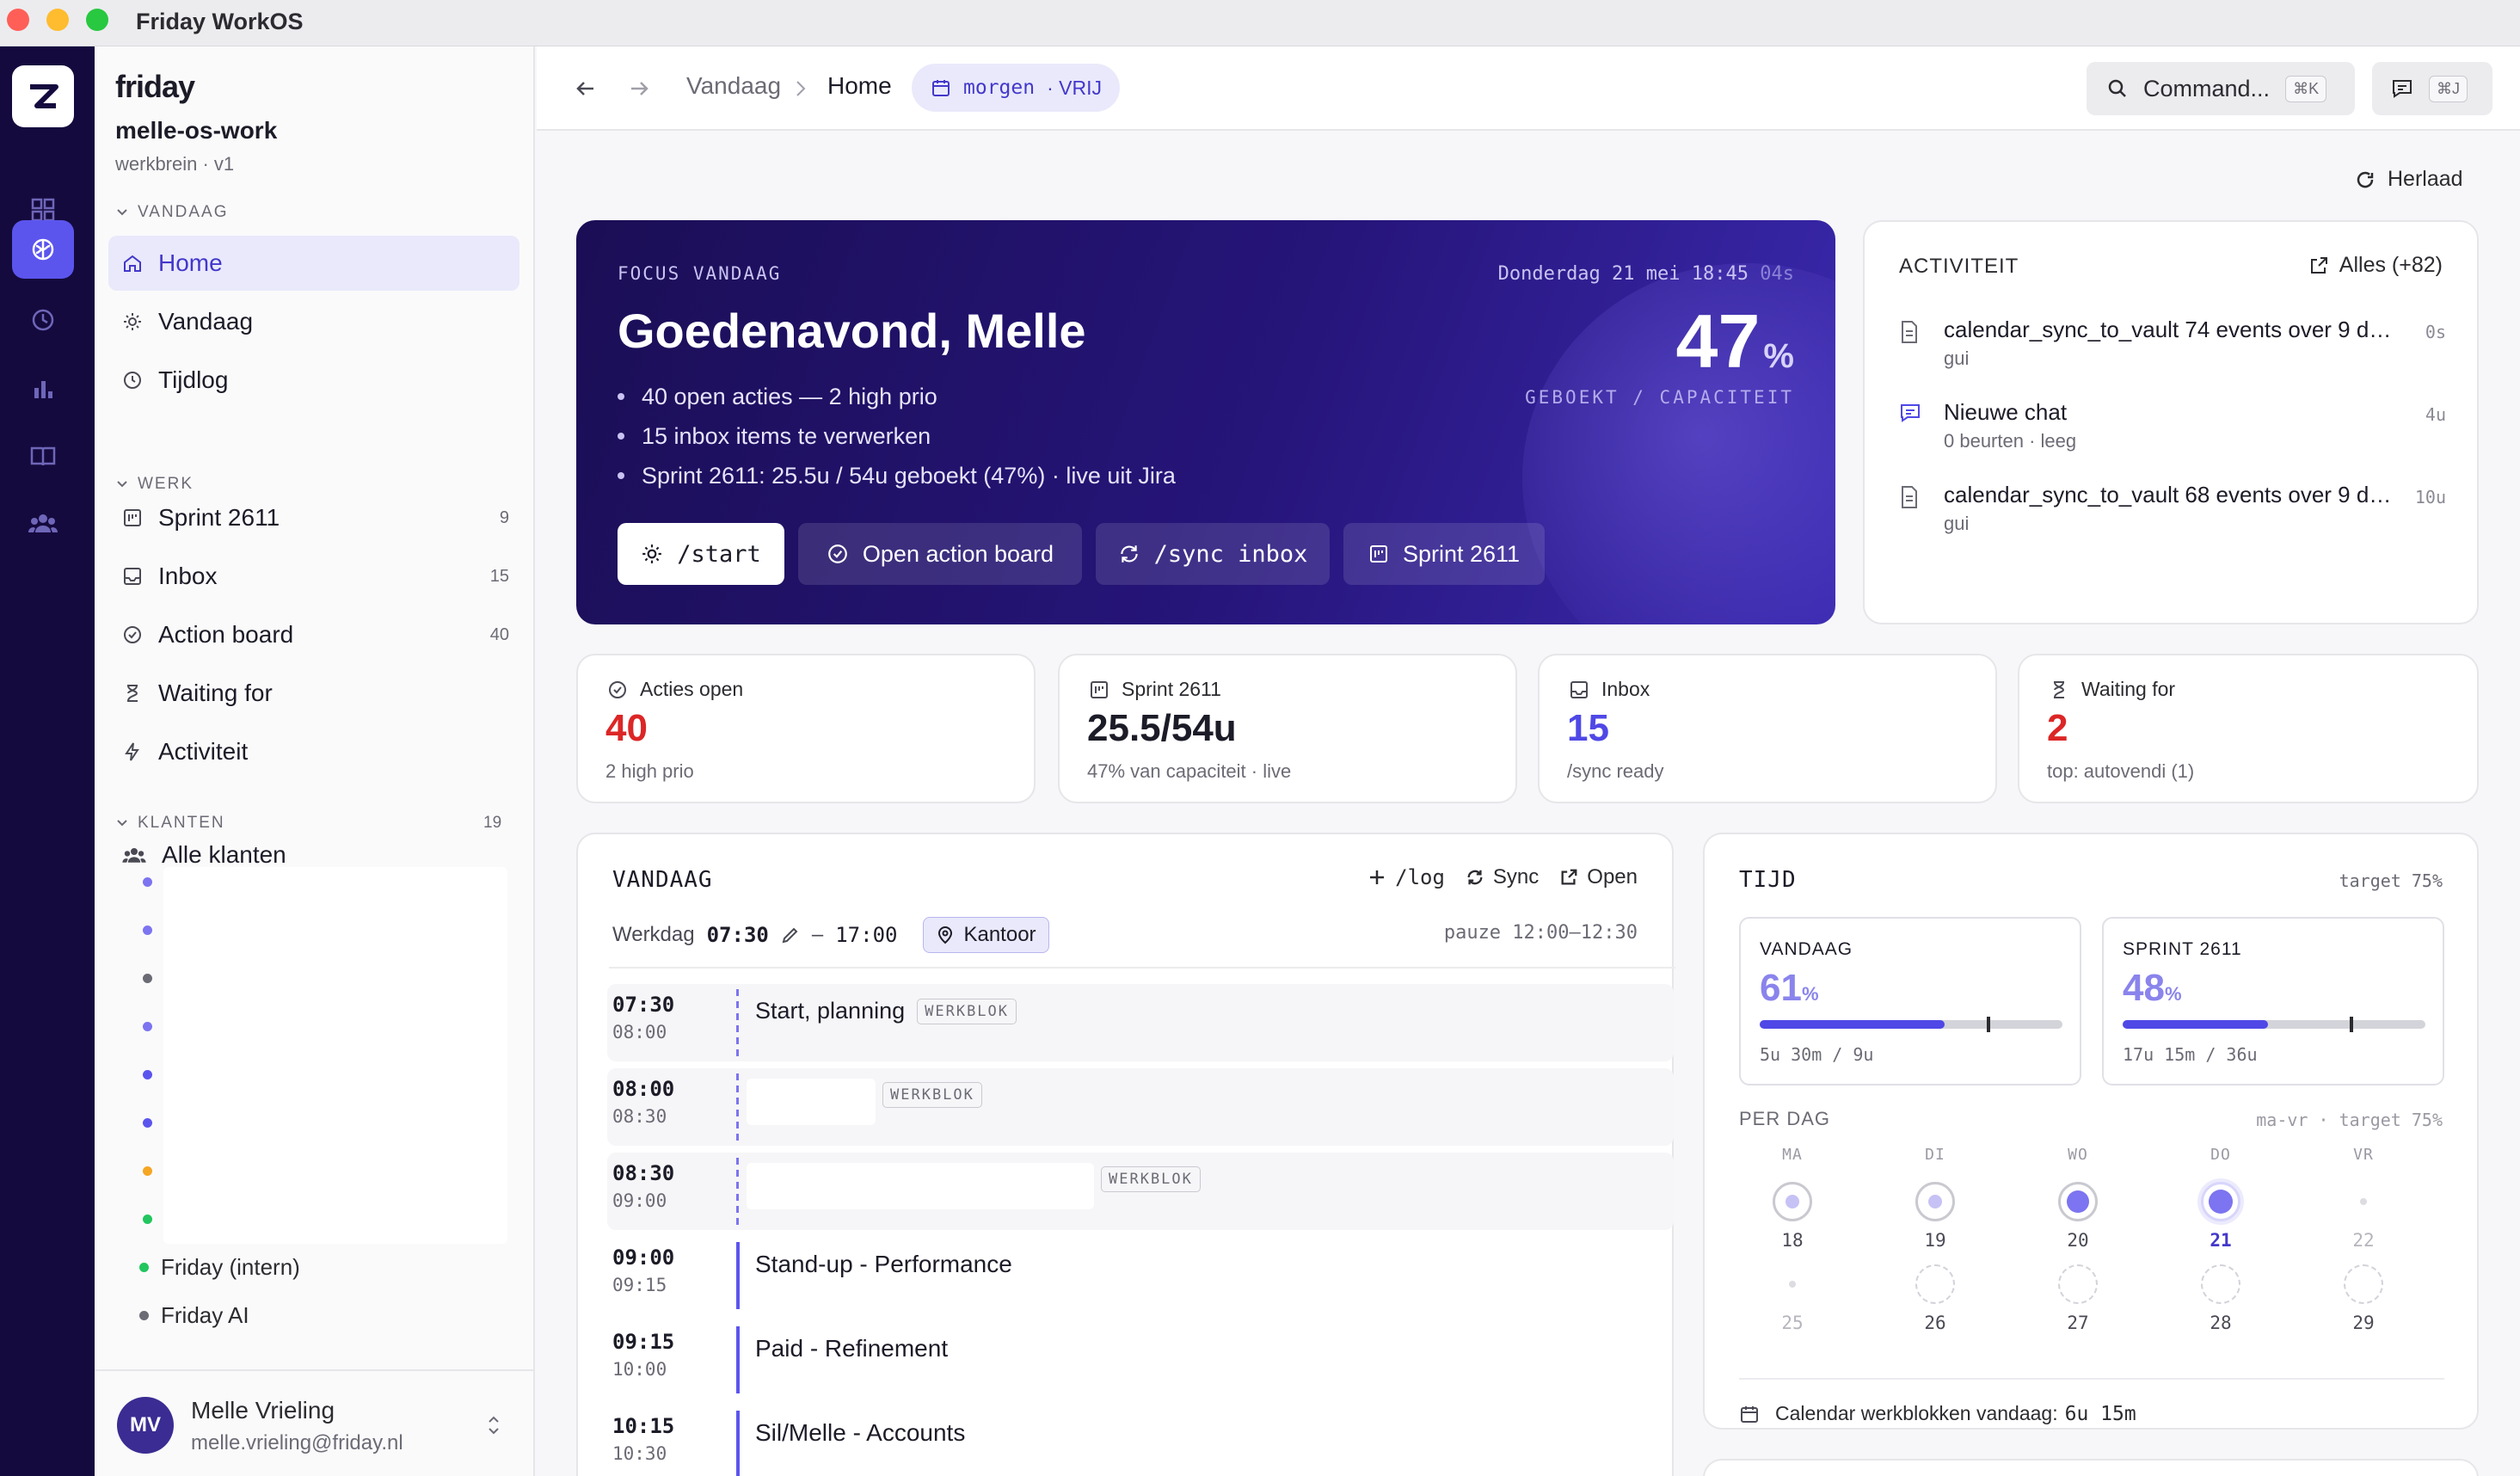 The width and height of the screenshot is (2520, 1476). Describe the element at coordinates (314, 751) in the screenshot. I see `sidebar-item-activiteit: Activiteit` at that location.